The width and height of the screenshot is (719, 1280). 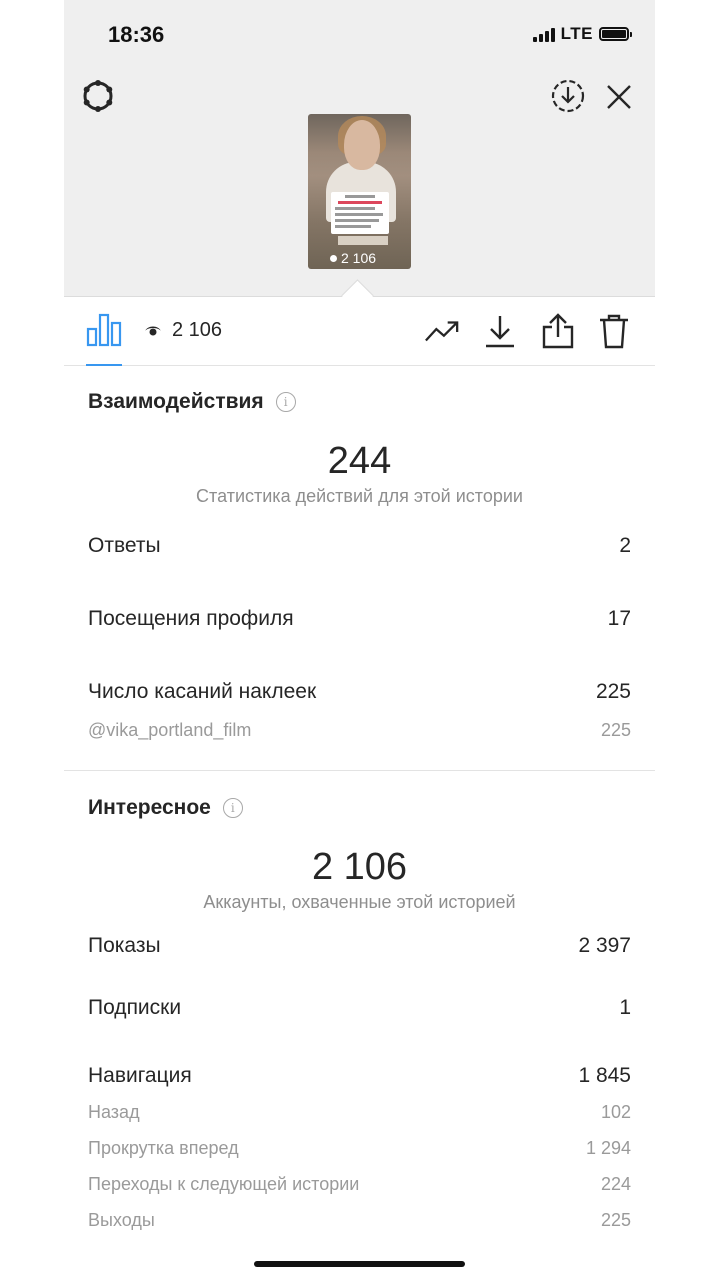 I want to click on discovery-title: Интересное i, so click(x=165, y=808).